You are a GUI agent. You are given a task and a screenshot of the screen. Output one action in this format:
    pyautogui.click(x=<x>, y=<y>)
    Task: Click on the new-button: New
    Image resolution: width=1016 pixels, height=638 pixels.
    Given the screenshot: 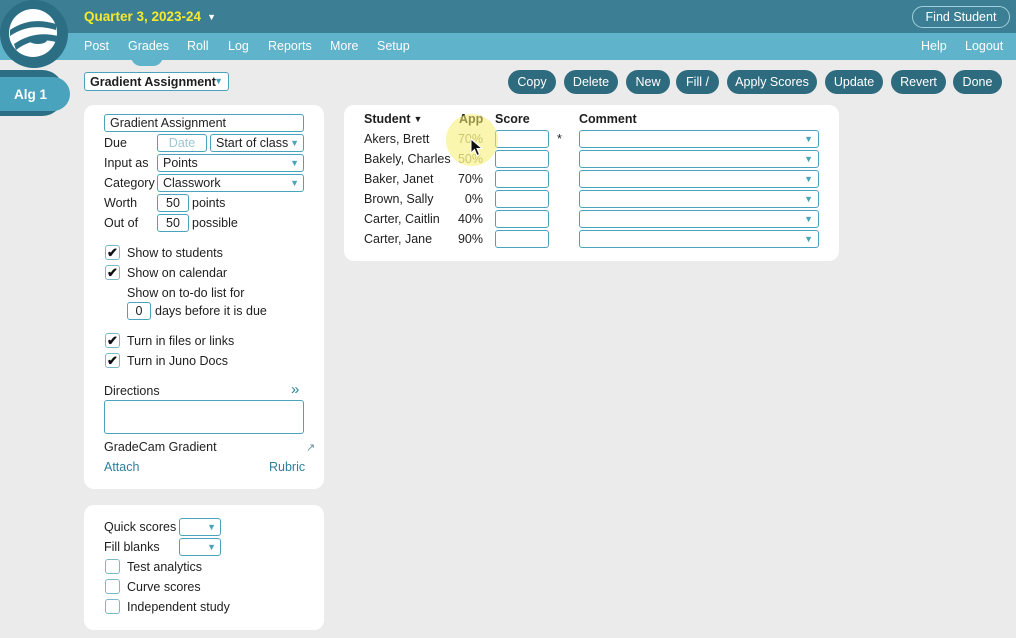 What is the action you would take?
    pyautogui.click(x=648, y=82)
    